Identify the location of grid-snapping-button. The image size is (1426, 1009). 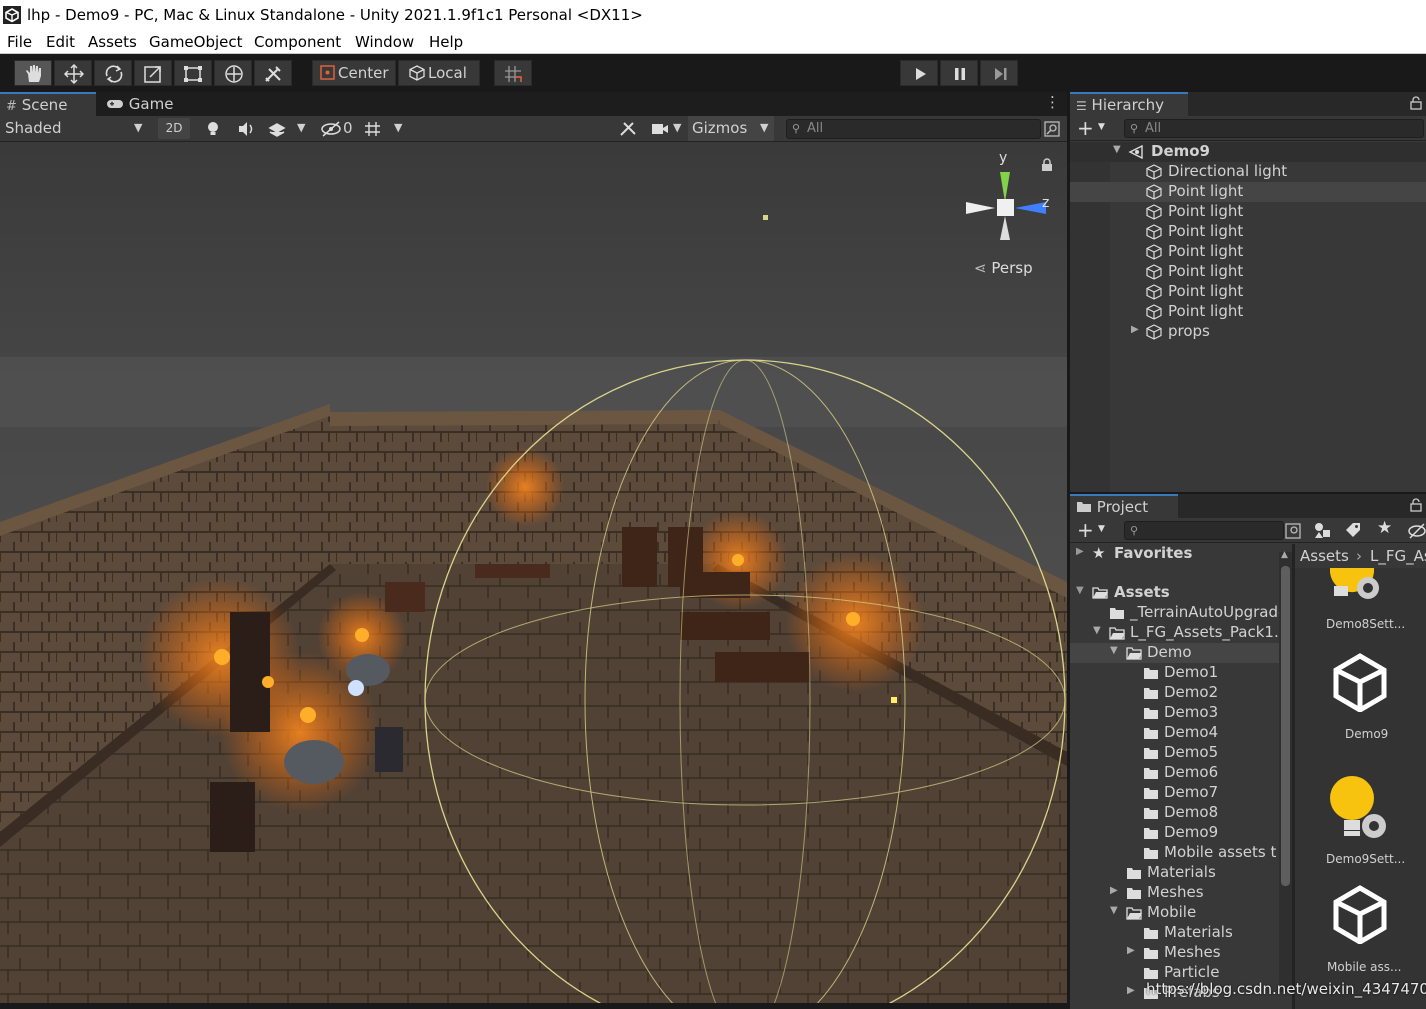
(513, 73).